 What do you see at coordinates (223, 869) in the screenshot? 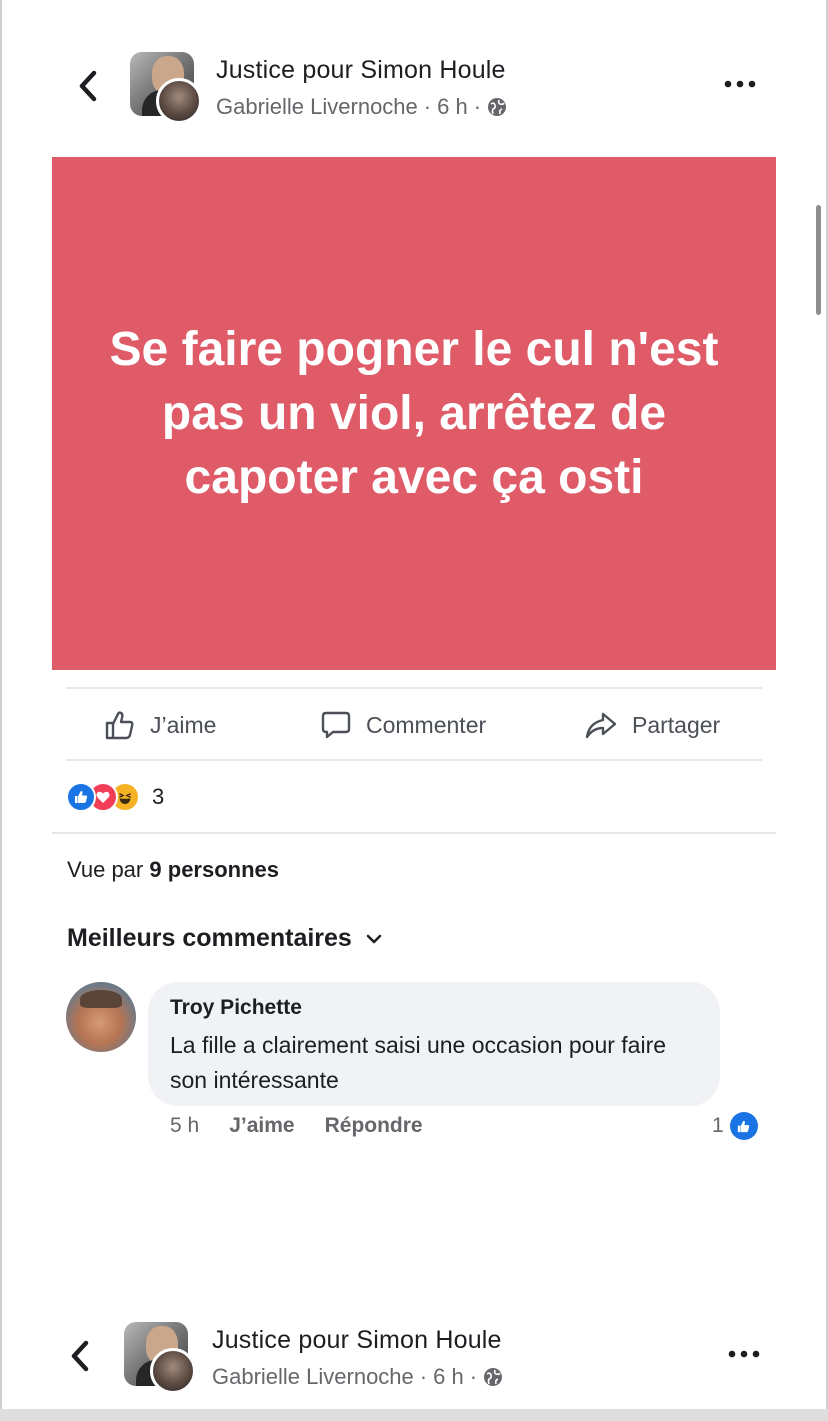
I see `seen-by-suffix: personnes` at bounding box center [223, 869].